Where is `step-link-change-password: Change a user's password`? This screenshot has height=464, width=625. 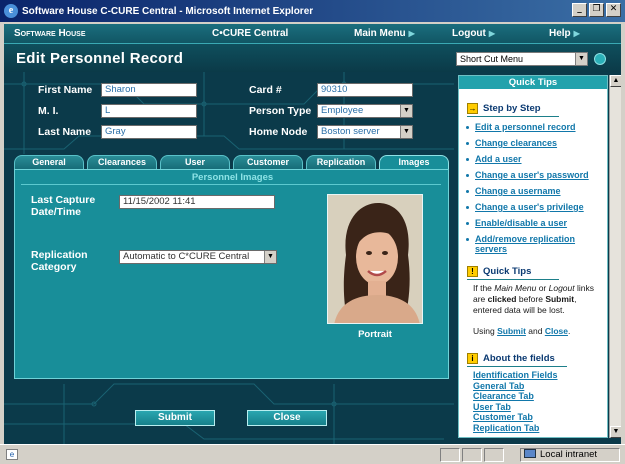
step-link-change-password: Change a user's password is located at coordinates (532, 175).